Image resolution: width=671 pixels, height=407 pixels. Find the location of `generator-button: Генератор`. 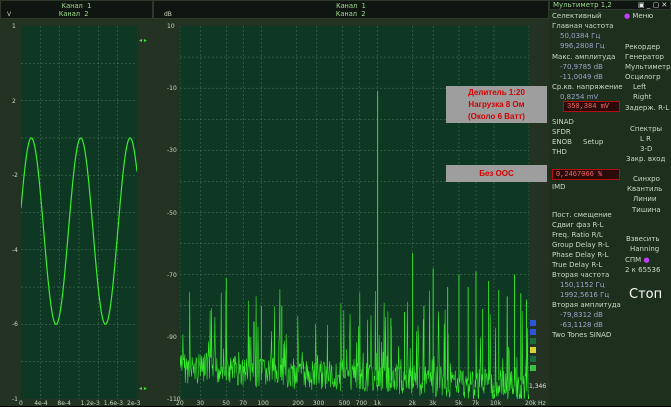

generator-button: Генератор is located at coordinates (644, 57).